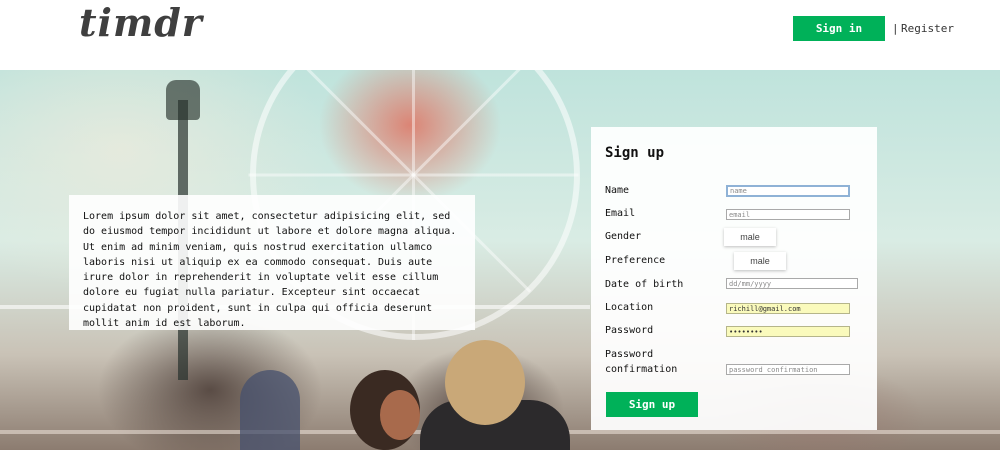 The image size is (1000, 450). What do you see at coordinates (635, 153) in the screenshot?
I see `signup-title: Sign up` at bounding box center [635, 153].